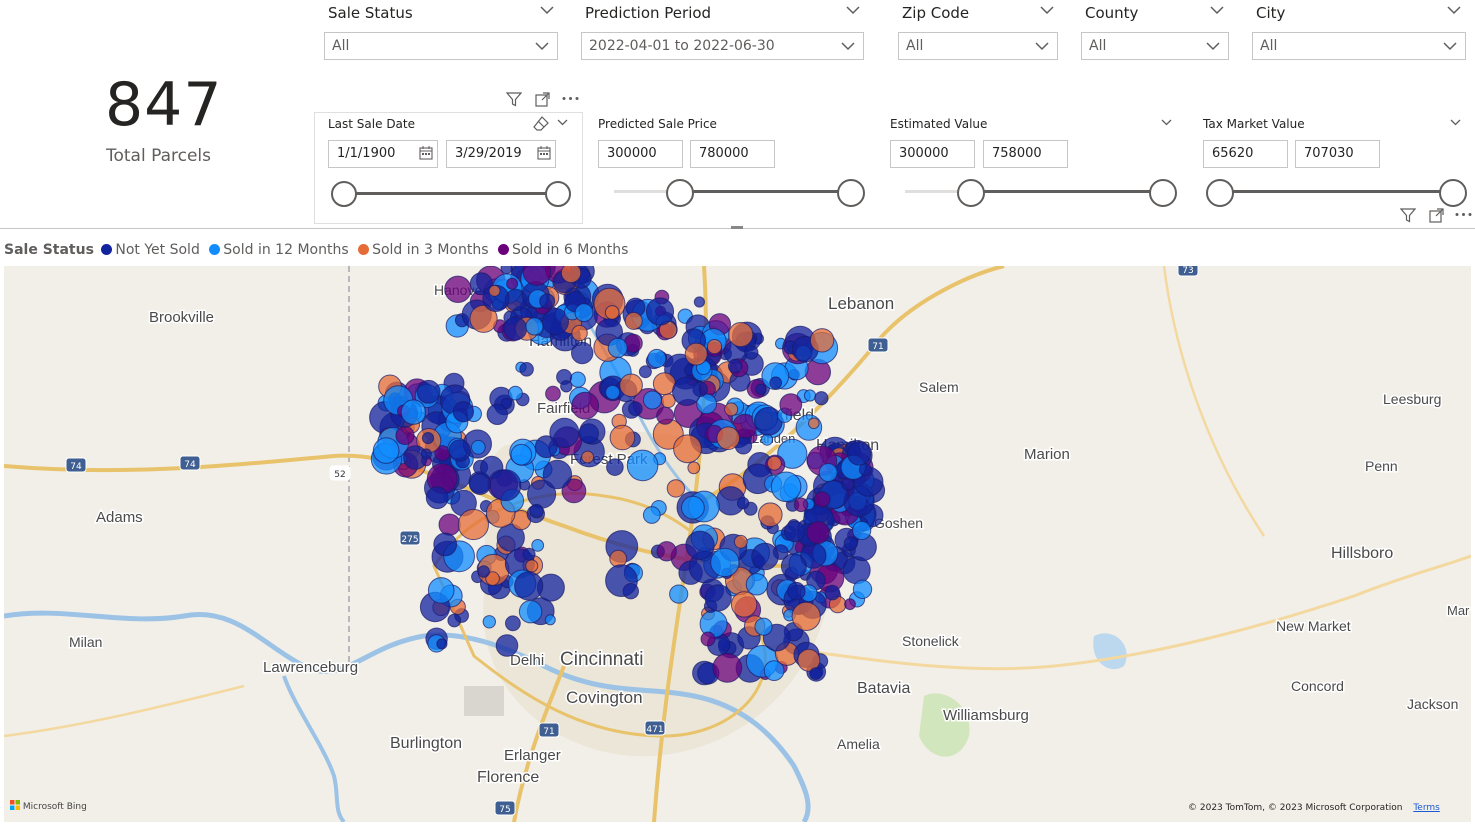 This screenshot has width=1475, height=827. I want to click on city-dropdown: All, so click(1359, 46).